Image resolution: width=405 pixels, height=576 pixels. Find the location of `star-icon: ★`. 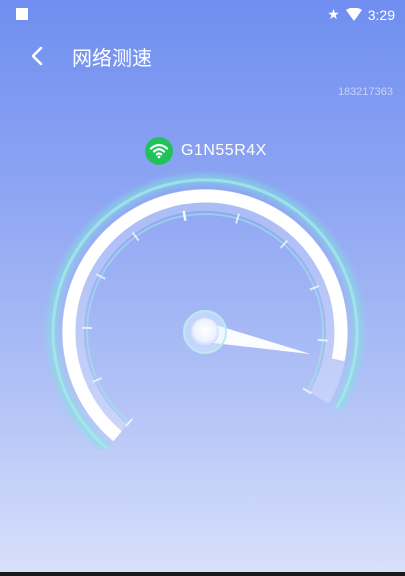

star-icon: ★ is located at coordinates (333, 15).